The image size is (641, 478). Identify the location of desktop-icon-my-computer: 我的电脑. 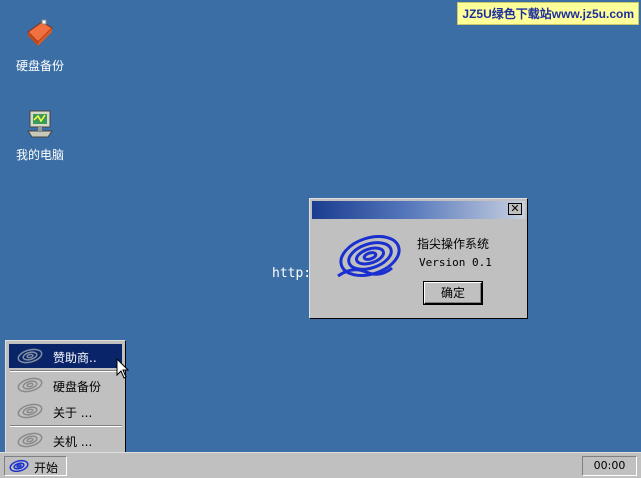
(40, 135).